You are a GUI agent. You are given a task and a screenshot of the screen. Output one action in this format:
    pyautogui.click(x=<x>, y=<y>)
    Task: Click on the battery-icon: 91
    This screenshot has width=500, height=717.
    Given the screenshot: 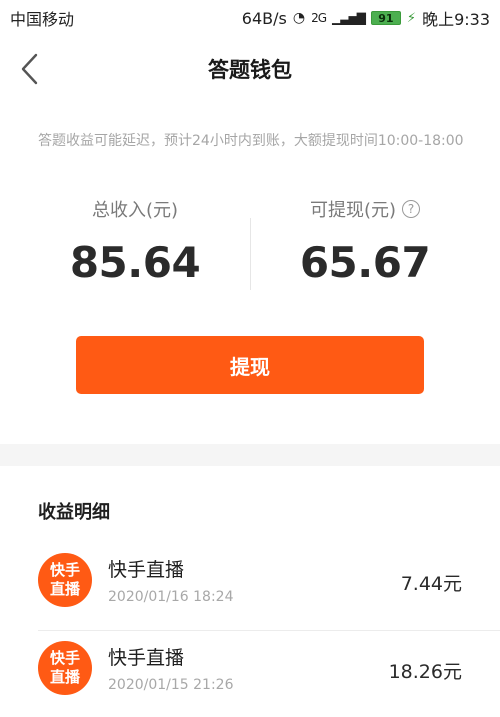 What is the action you would take?
    pyautogui.click(x=385, y=18)
    